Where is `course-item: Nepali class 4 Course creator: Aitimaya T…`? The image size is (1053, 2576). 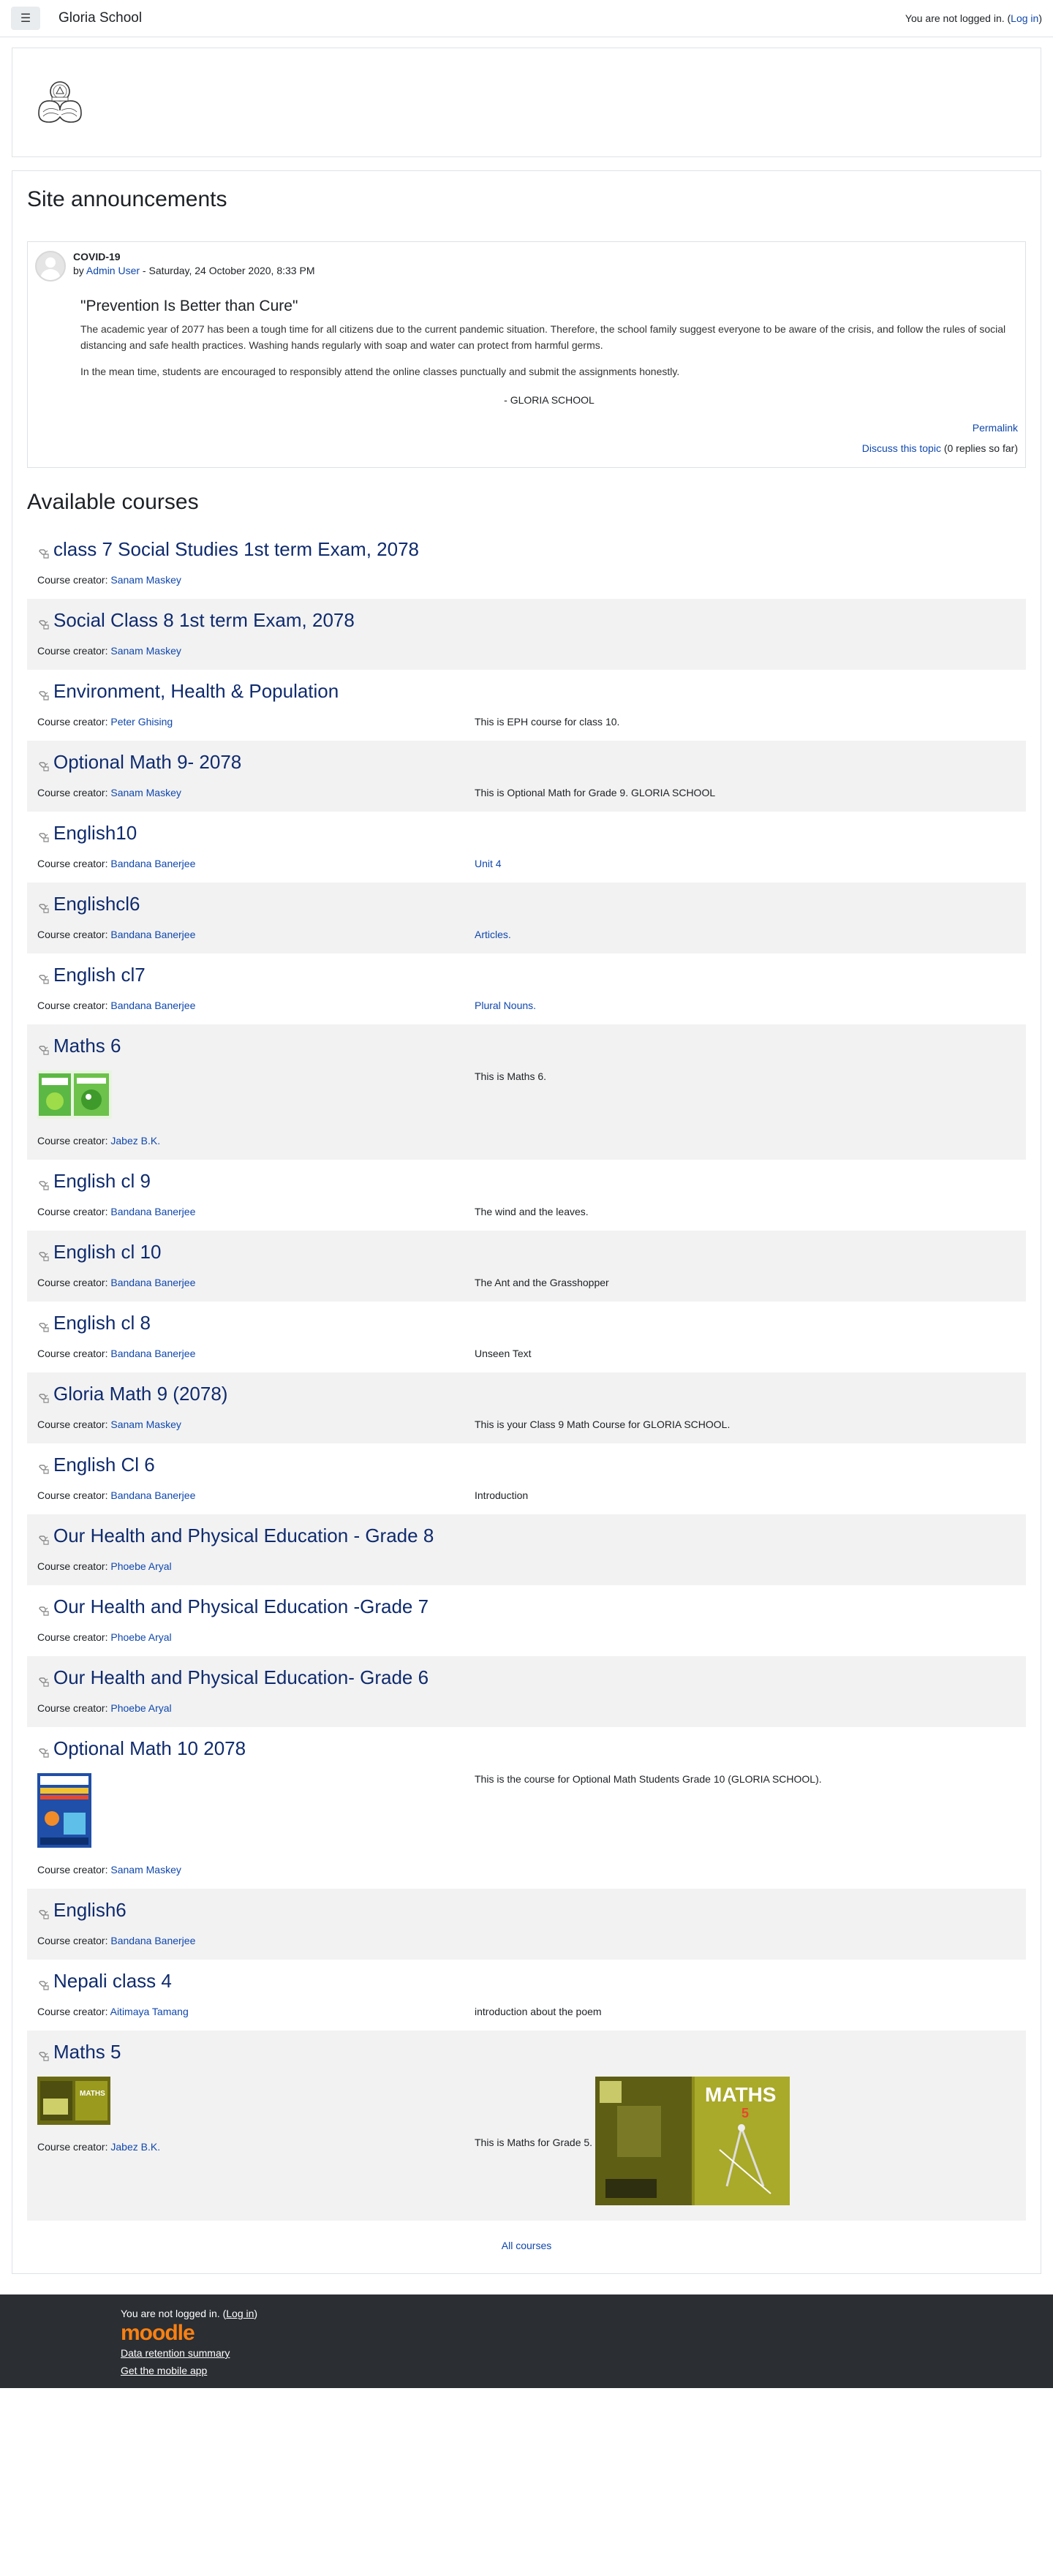 course-item: Nepali class 4 Course creator: Aitimaya T… is located at coordinates (526, 1995).